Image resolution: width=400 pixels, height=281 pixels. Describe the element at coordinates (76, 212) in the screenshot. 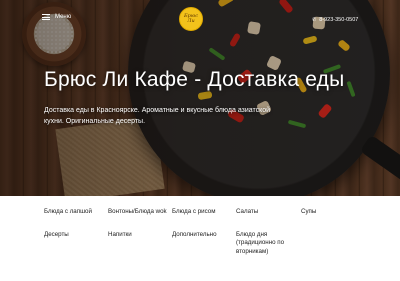

I see `category-noodles: Блюда с лапшой` at that location.